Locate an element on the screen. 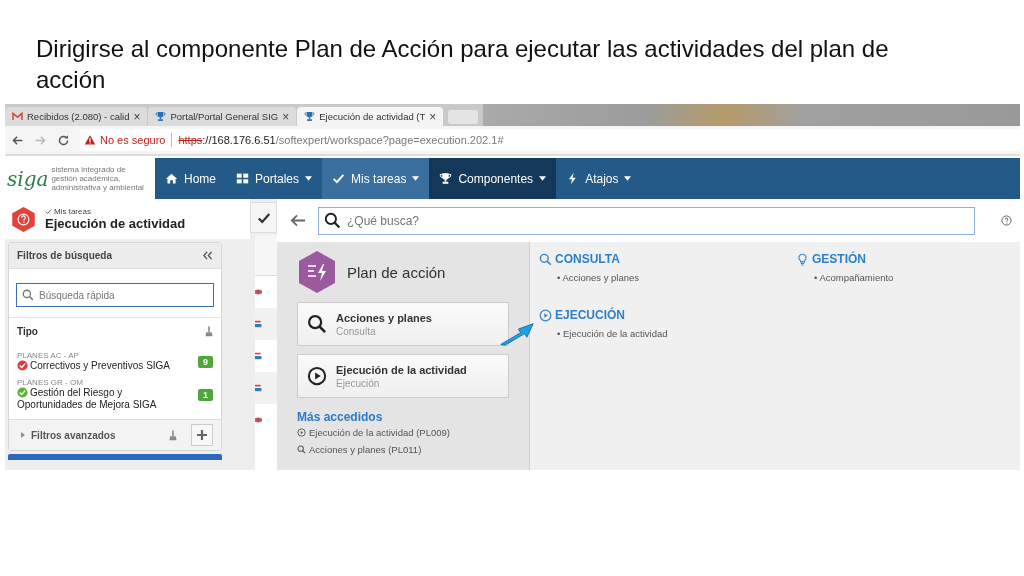 The image size is (1024, 576). slide-title: Dirigirse al componente Plan de Acción para ejecutar las actividades del plan de acción is located at coordinates (462, 64).